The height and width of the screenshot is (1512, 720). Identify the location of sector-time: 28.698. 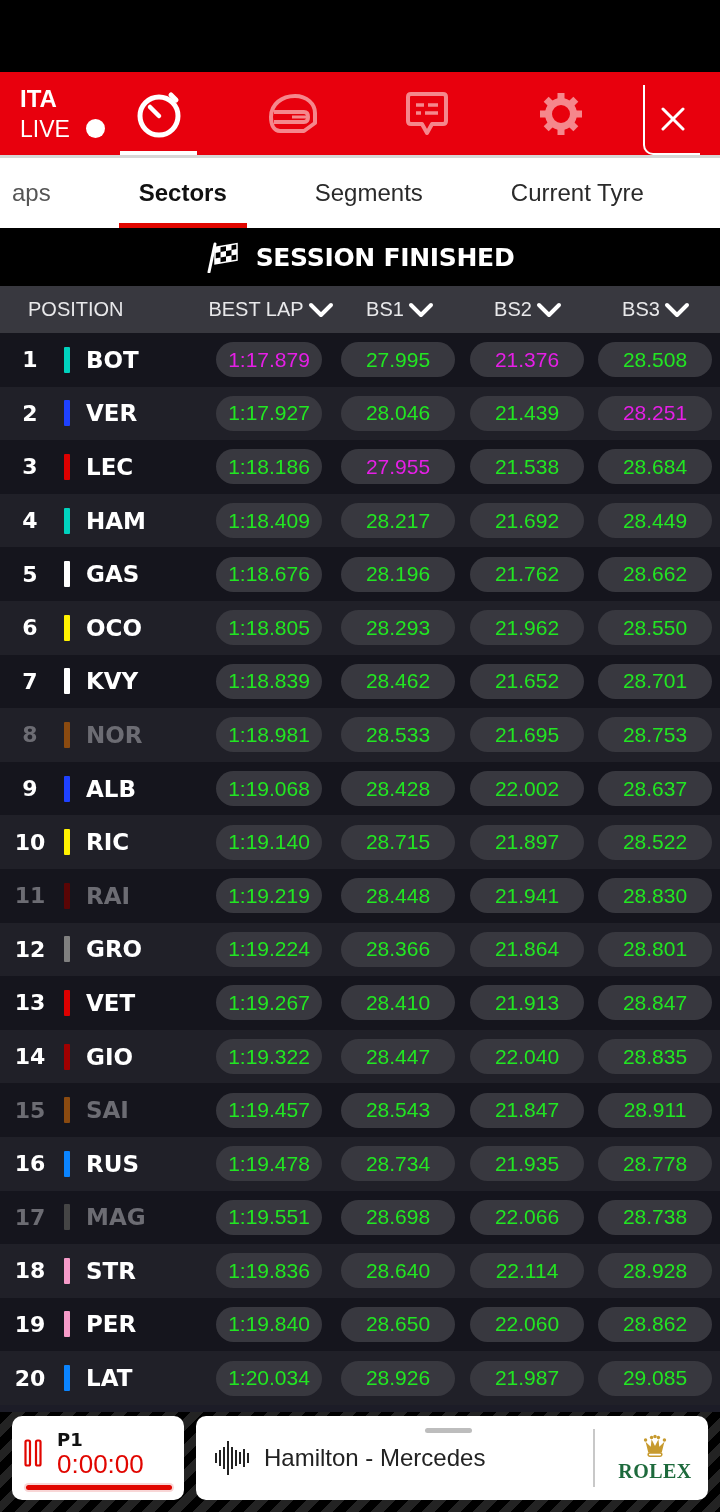
(398, 1217).